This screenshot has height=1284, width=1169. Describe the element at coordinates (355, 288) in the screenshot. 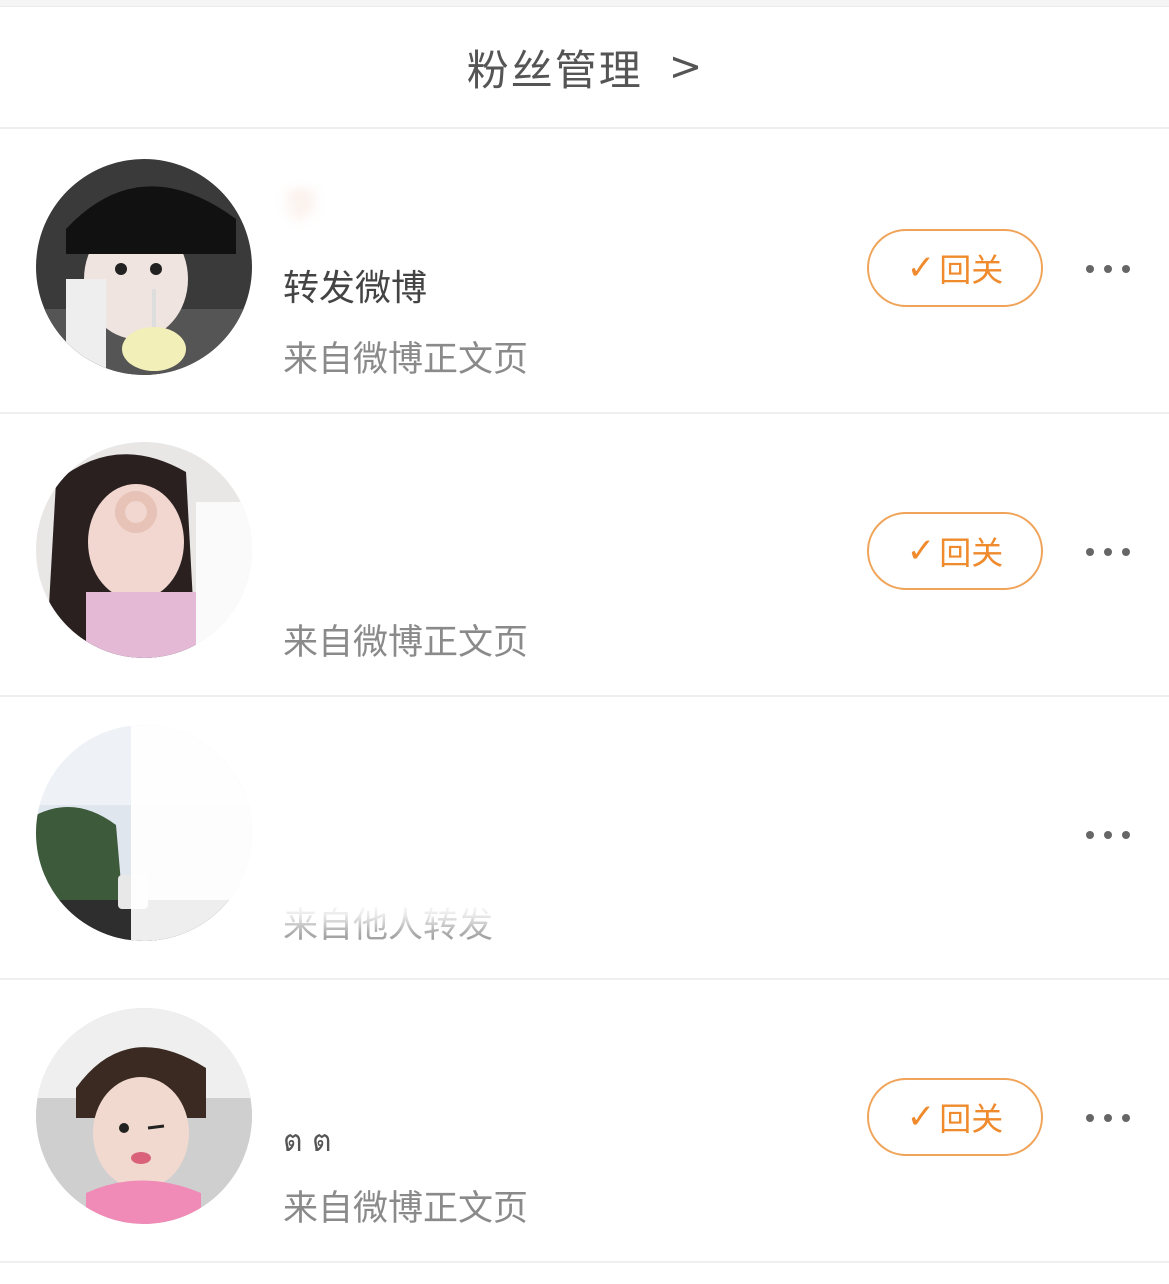

I see `action-text: 转发微博` at that location.